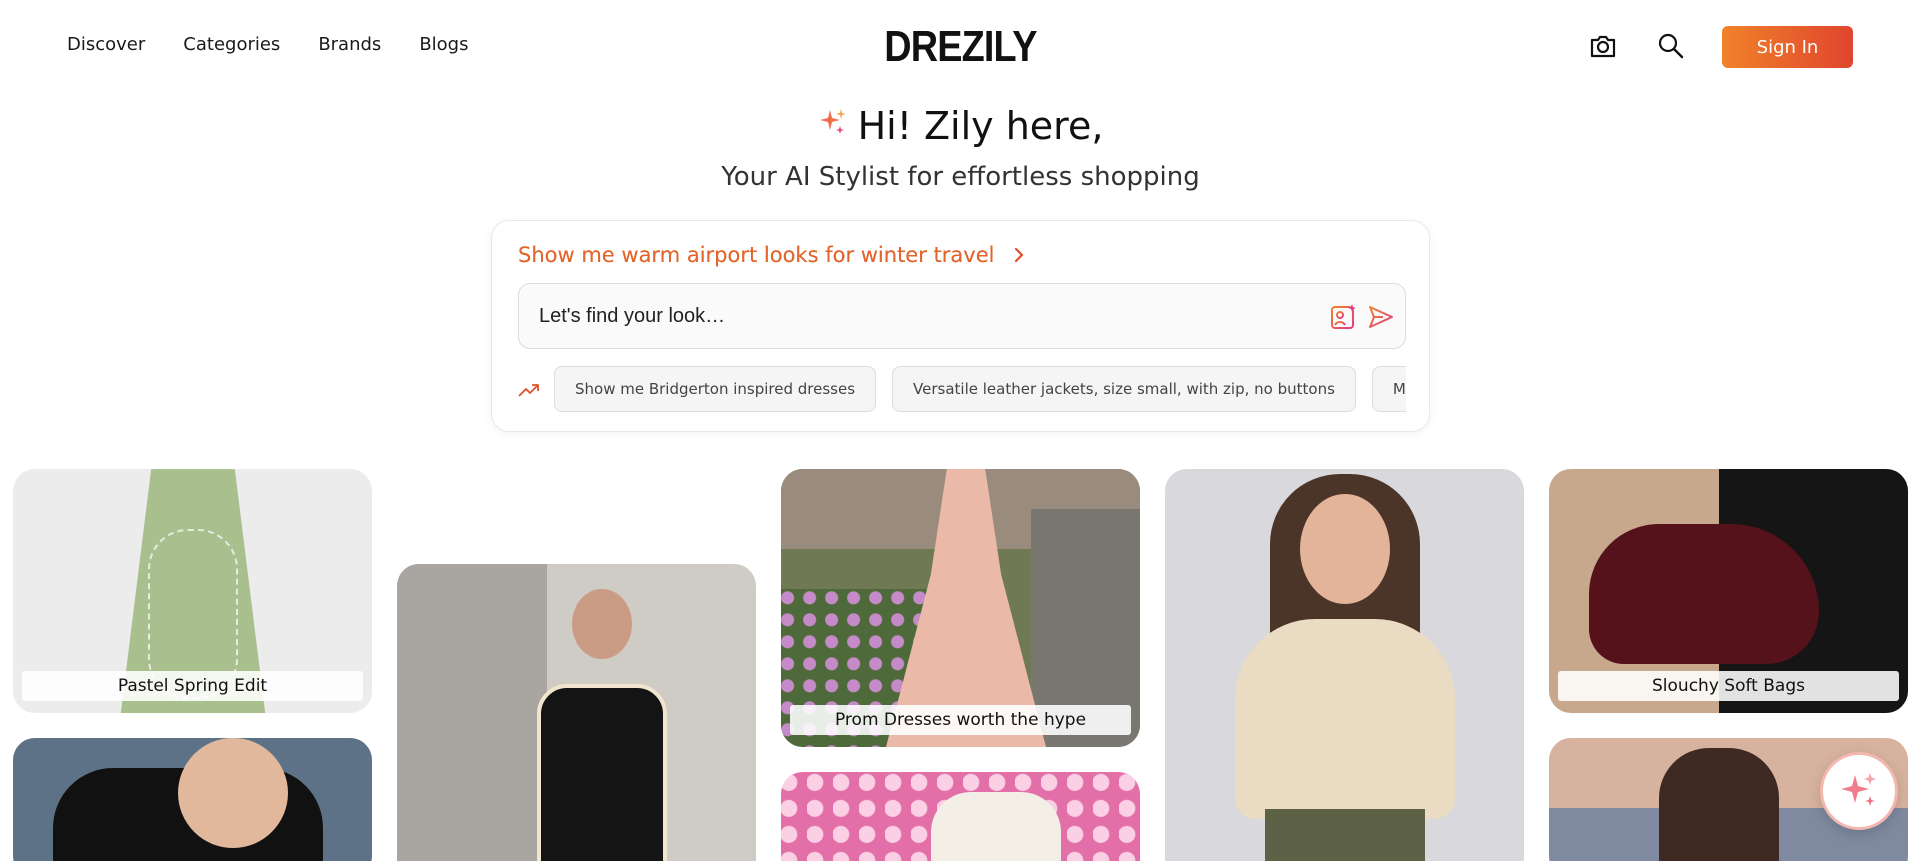 The width and height of the screenshot is (1909, 861). Describe the element at coordinates (960, 720) in the screenshot. I see `tile-label: Prom Dresses worth the hype` at that location.